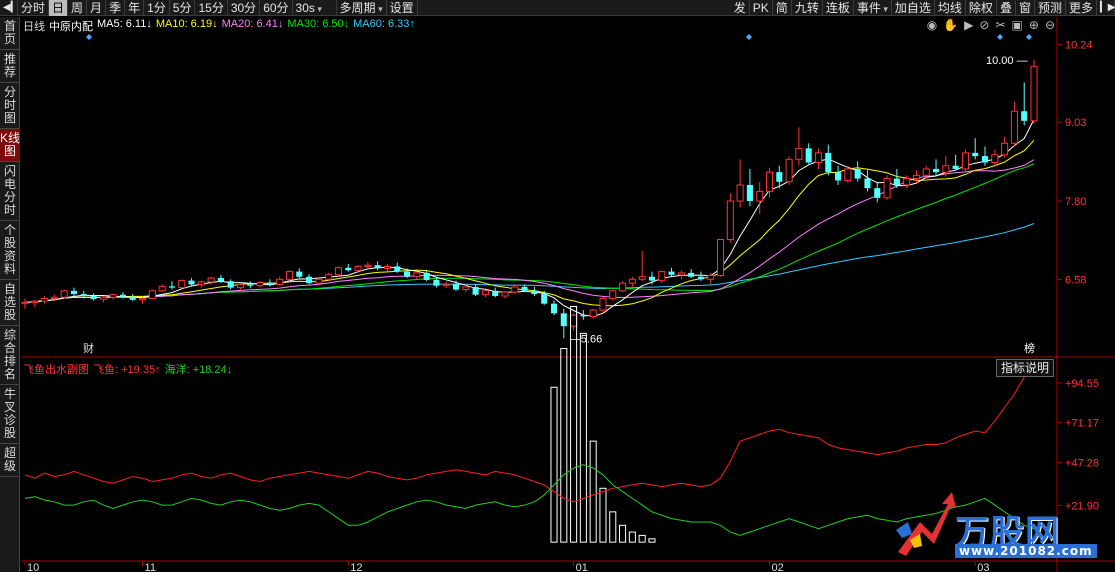 The height and width of the screenshot is (572, 1115). Describe the element at coordinates (1025, 368) in the screenshot. I see `indicator-info-button: 指标说明` at that location.